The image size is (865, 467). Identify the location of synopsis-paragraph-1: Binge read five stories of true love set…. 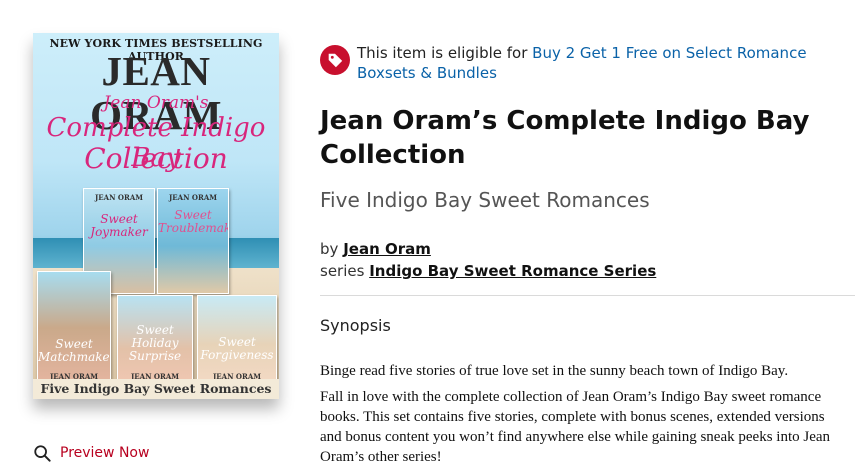
(554, 371).